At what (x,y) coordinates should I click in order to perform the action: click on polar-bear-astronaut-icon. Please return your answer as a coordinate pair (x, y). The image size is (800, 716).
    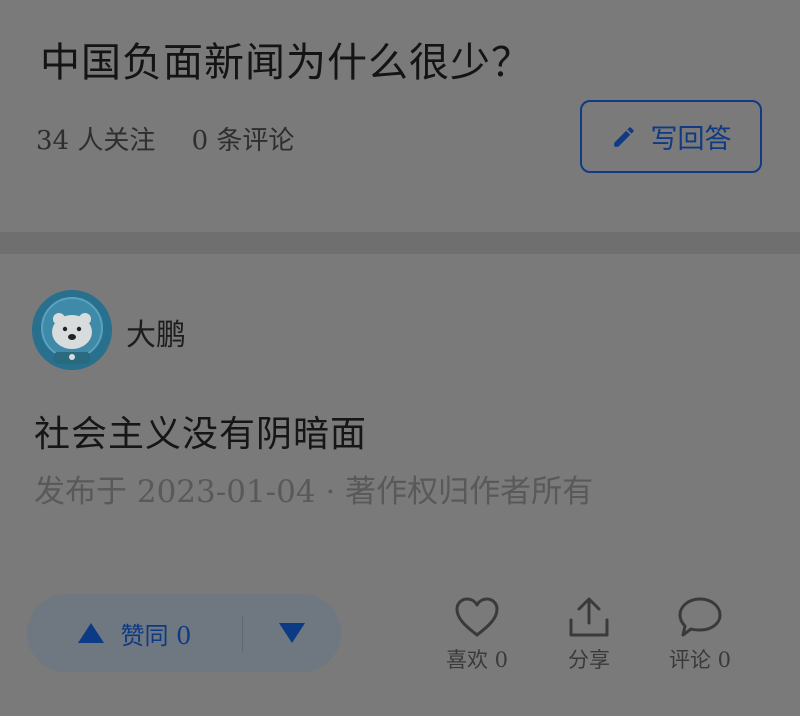
    Looking at the image, I should click on (72, 330).